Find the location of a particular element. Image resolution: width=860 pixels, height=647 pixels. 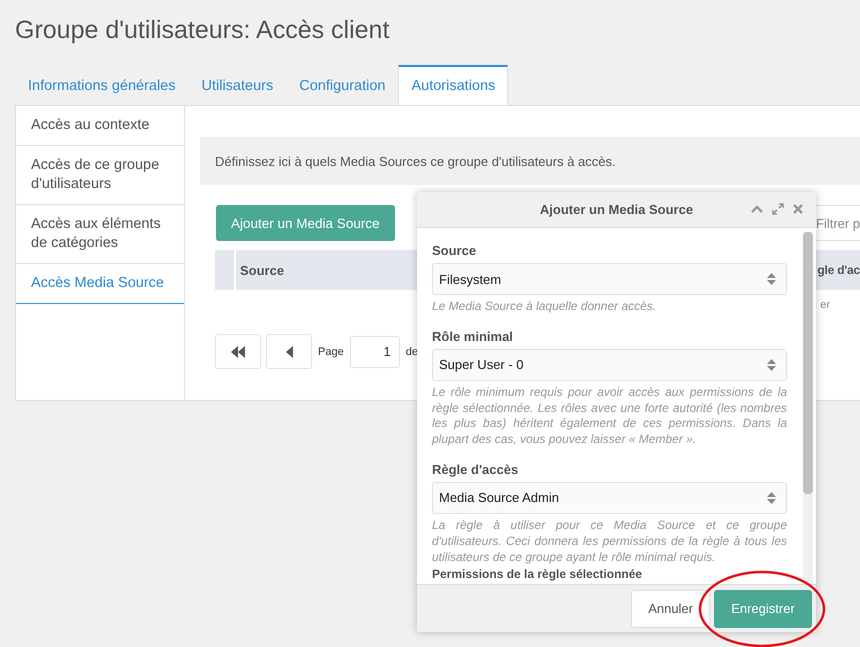

page-label: Page is located at coordinates (331, 352).